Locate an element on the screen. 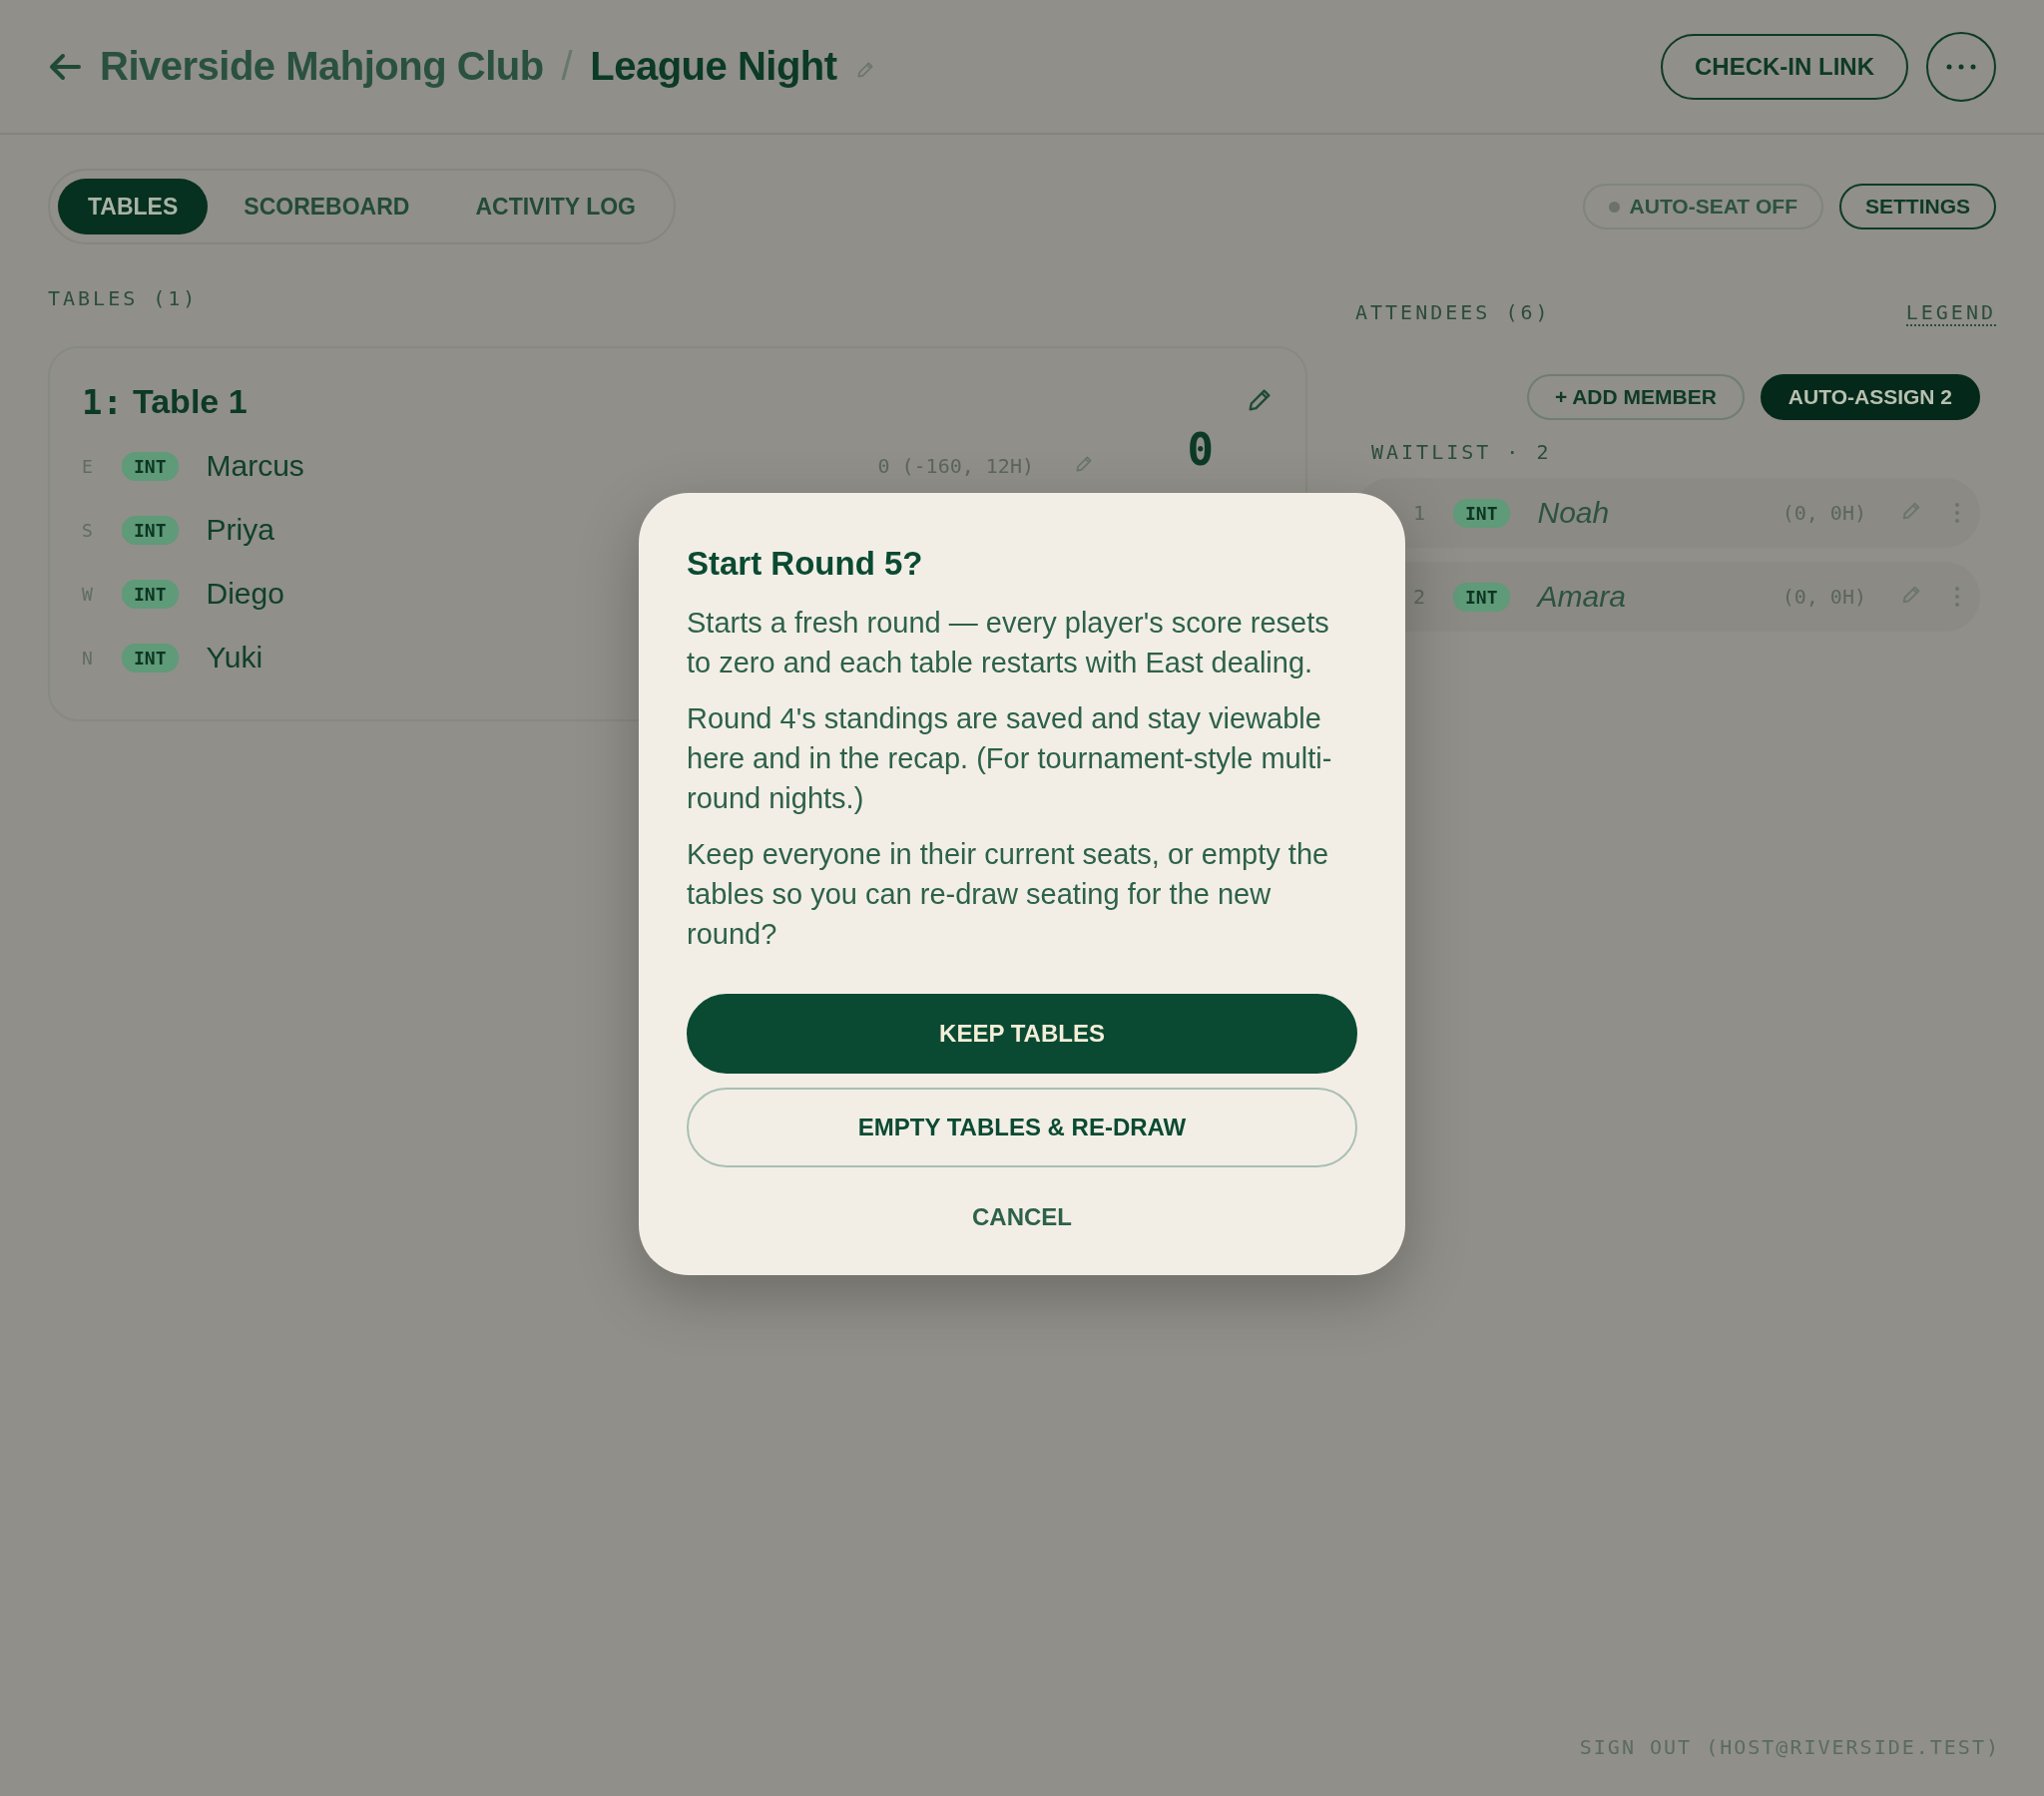  tab: TABLES is located at coordinates (133, 206).